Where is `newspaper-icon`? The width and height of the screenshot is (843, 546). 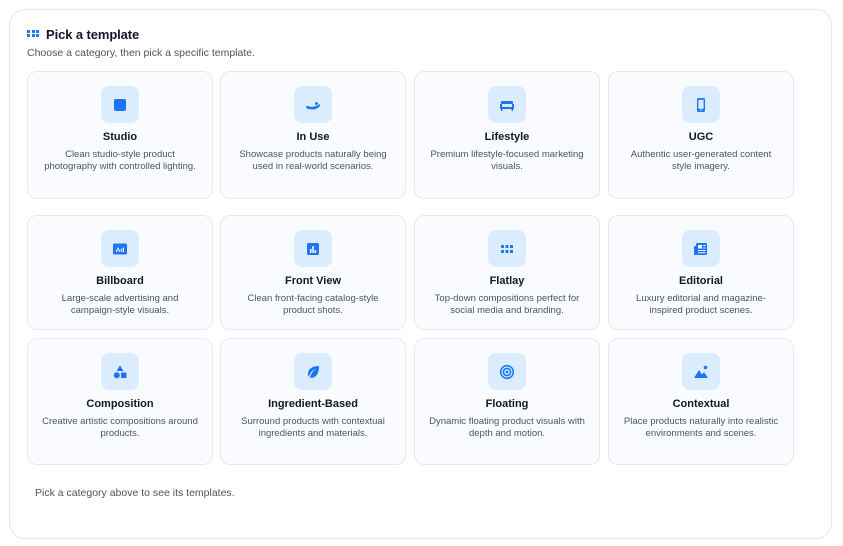 newspaper-icon is located at coordinates (701, 248).